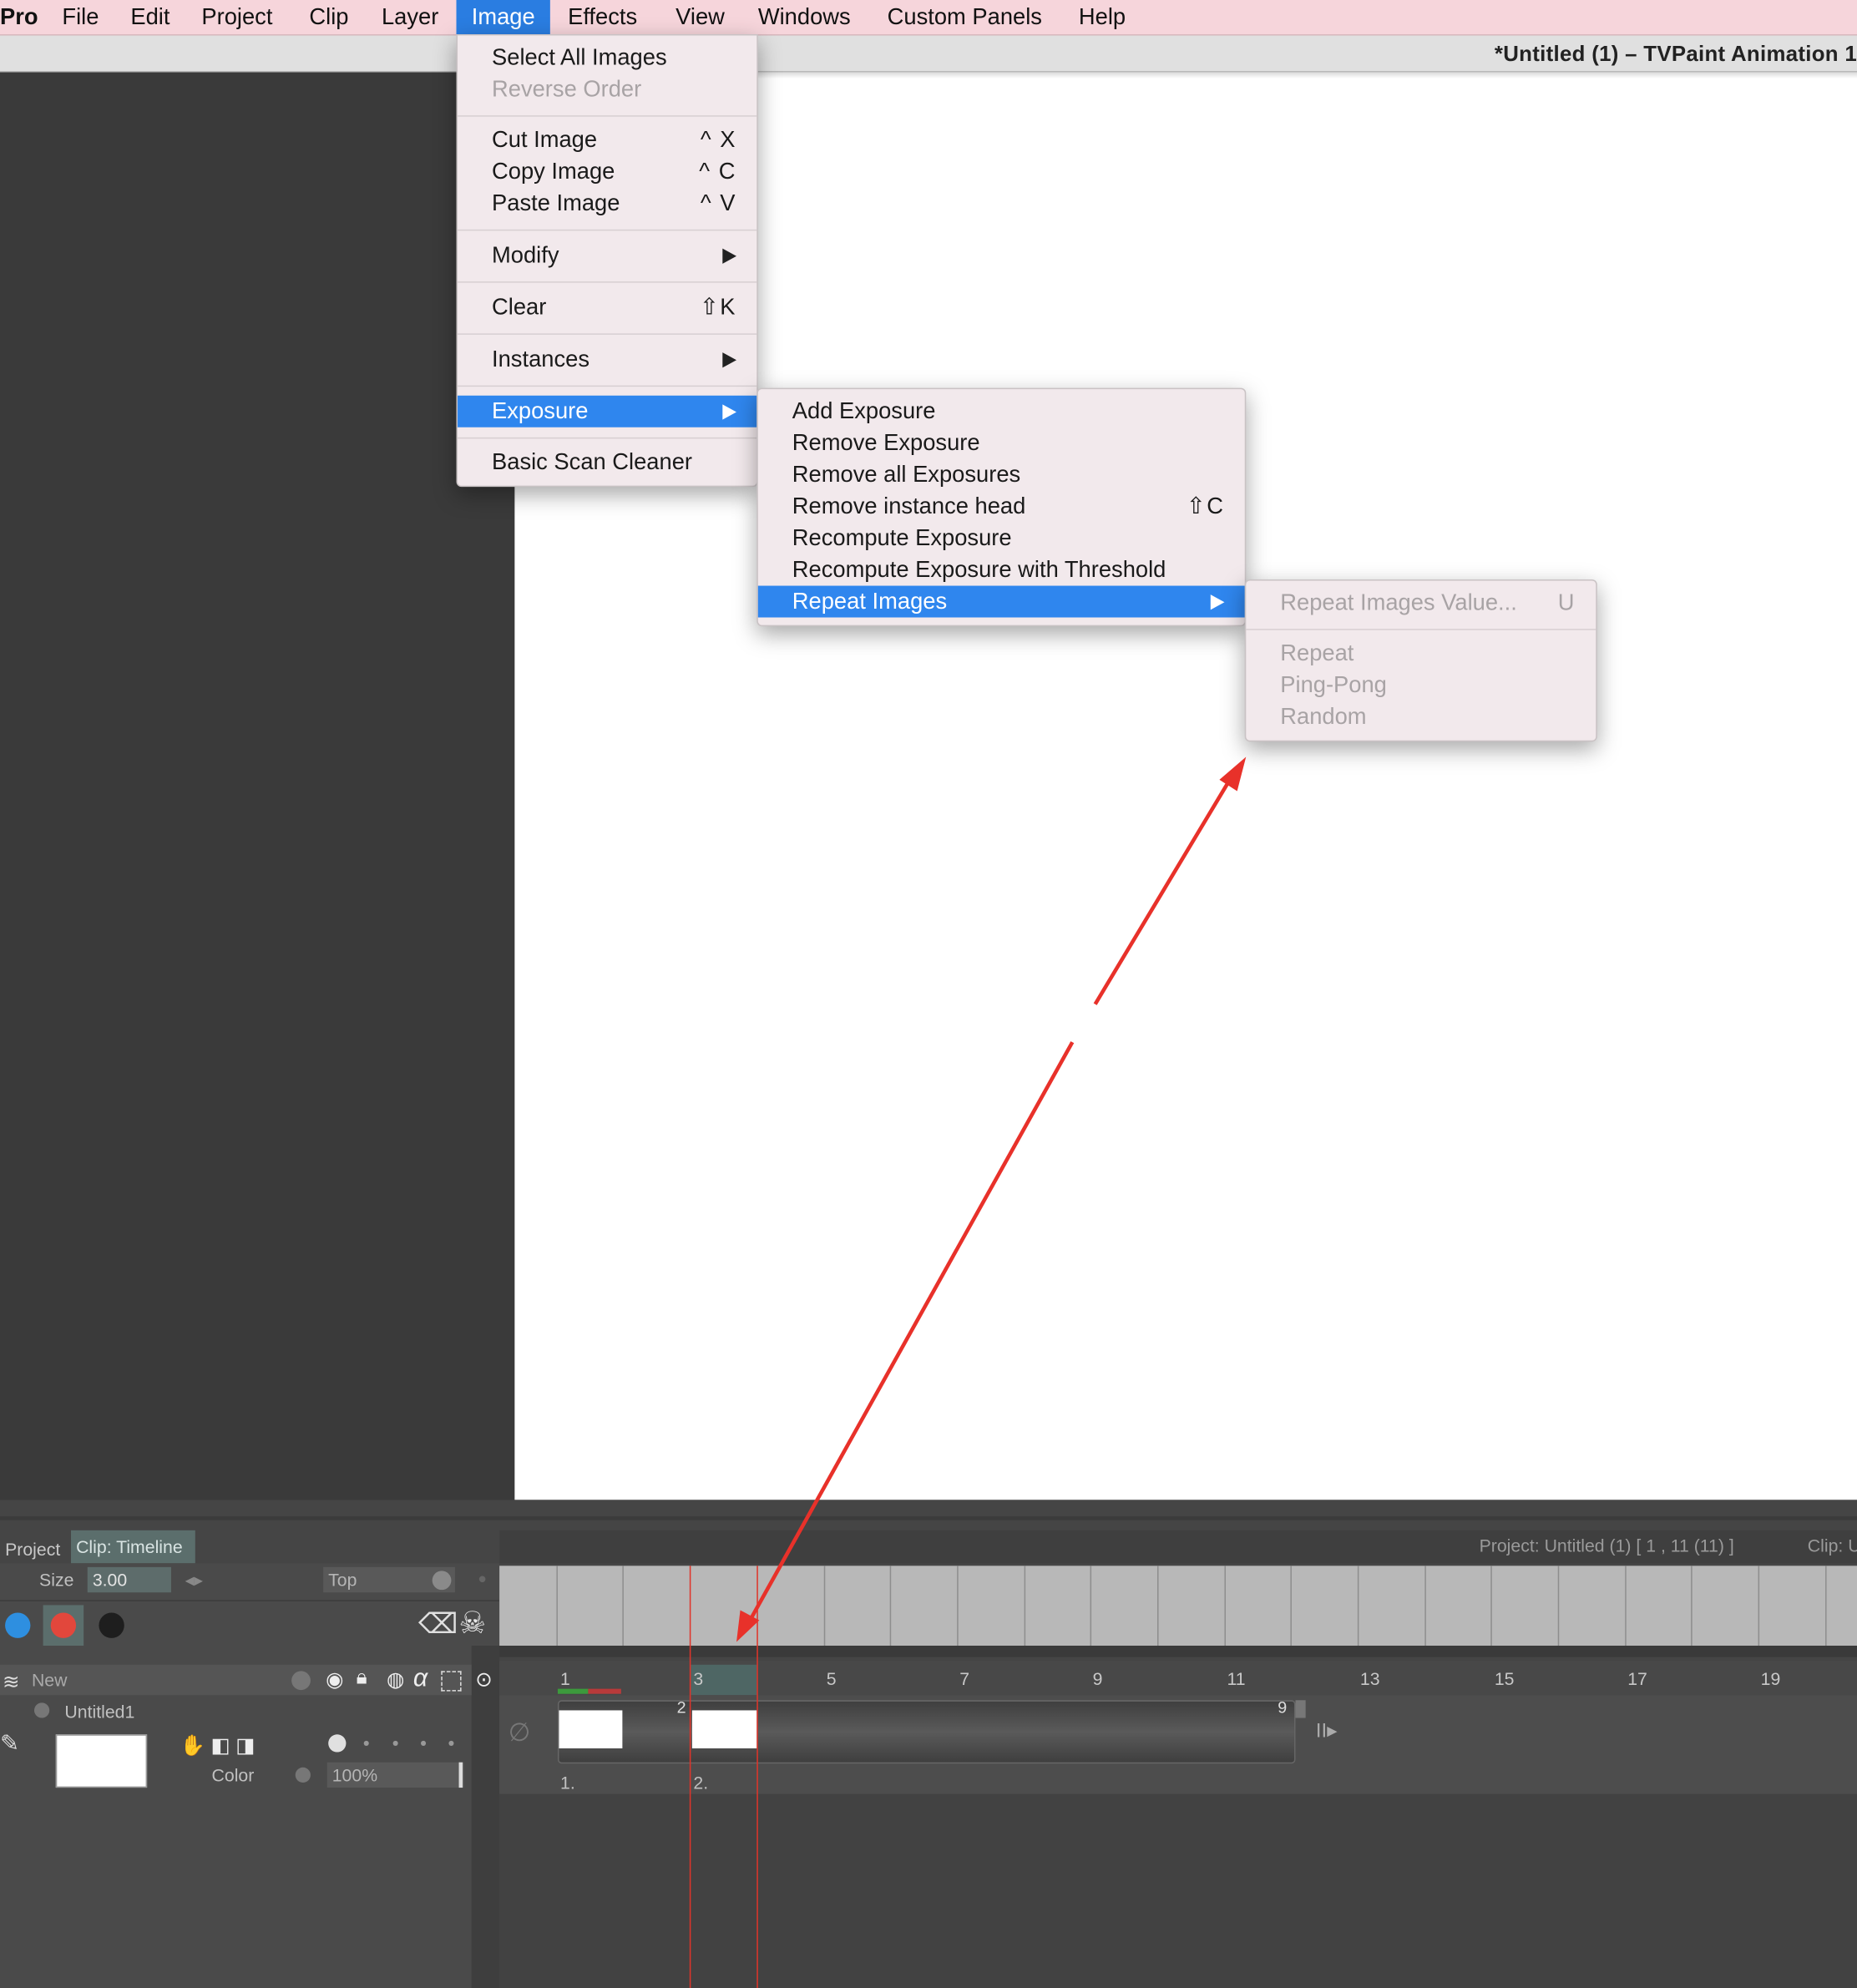 The image size is (1857, 1988). What do you see at coordinates (748, 1626) in the screenshot?
I see `arrowhead-down-icon` at bounding box center [748, 1626].